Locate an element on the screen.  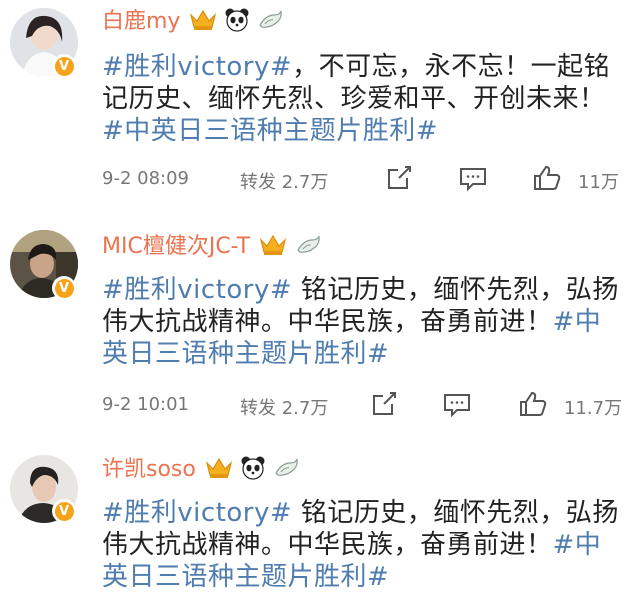
username: 白鹿my is located at coordinates (141, 22).